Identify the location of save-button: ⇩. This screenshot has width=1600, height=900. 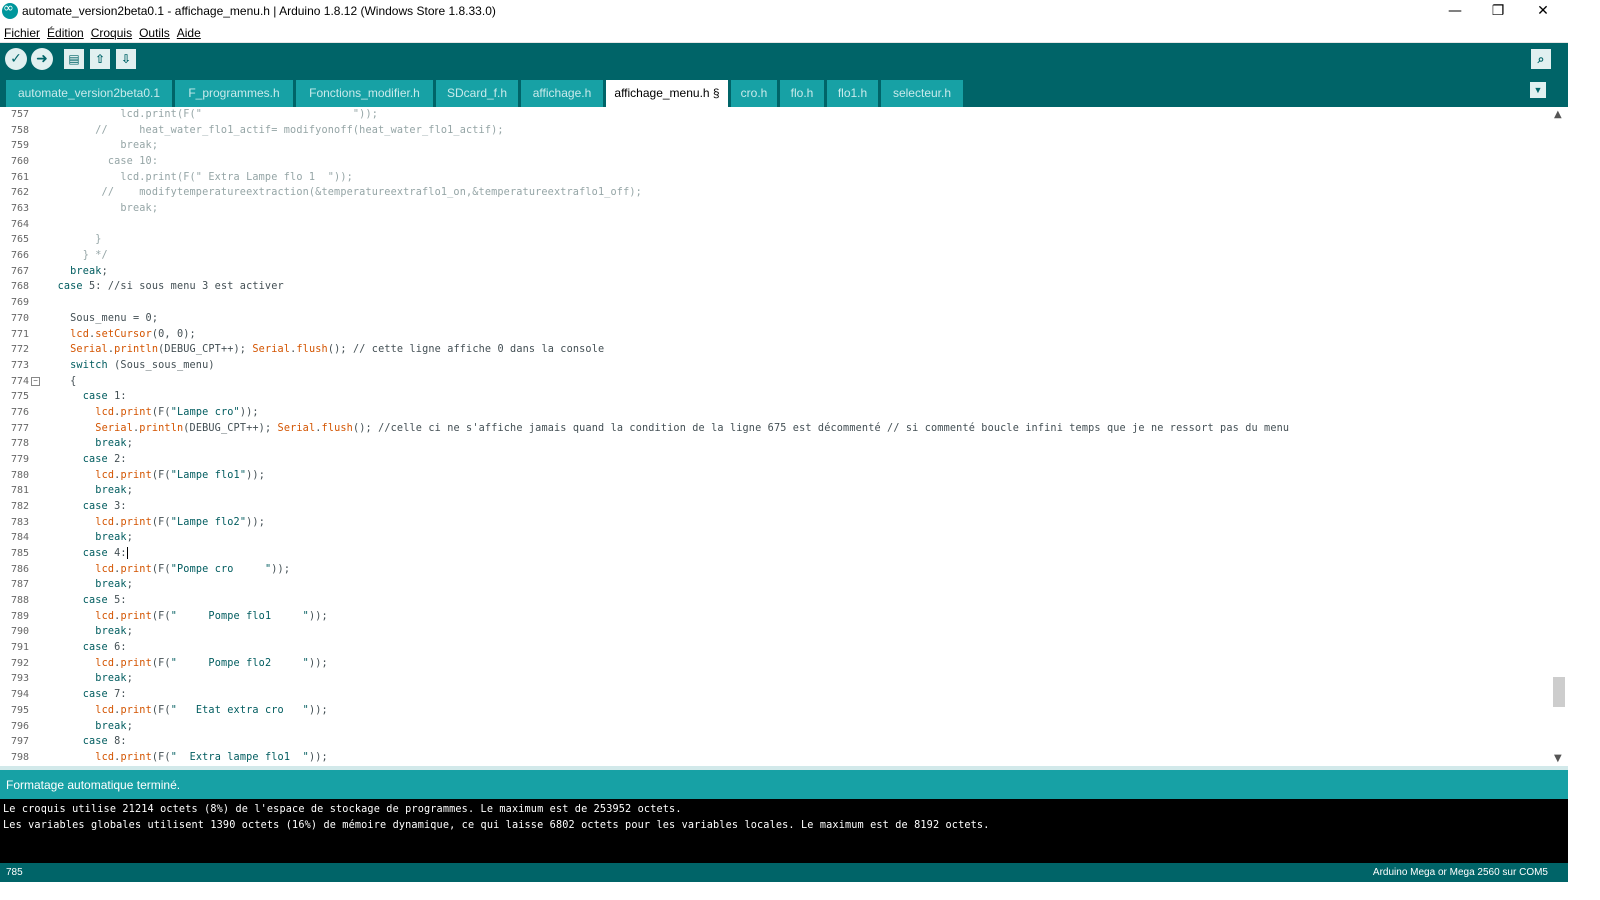
(126, 59).